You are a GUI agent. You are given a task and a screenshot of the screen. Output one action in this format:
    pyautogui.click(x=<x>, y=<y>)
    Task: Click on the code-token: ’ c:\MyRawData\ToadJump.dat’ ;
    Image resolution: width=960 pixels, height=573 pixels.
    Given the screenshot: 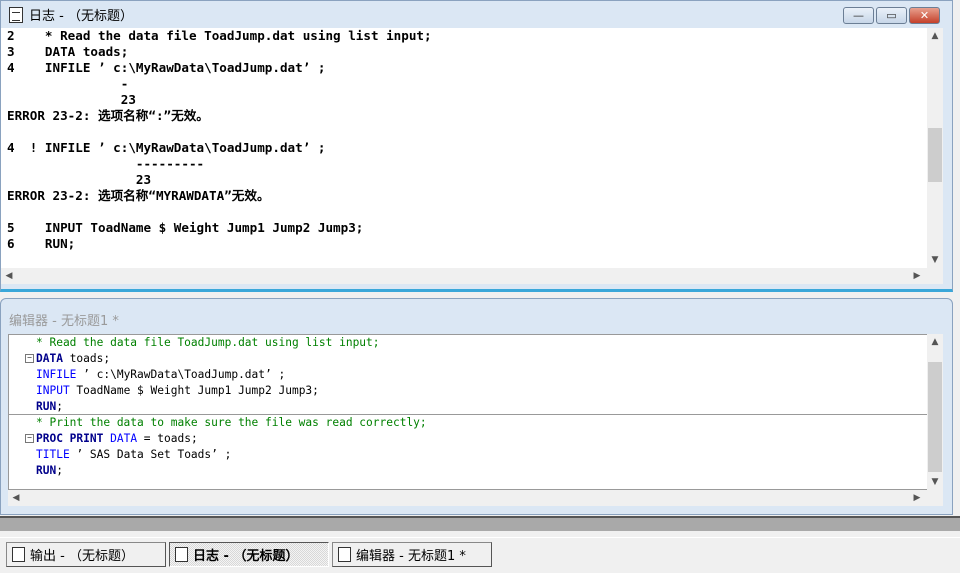 What is the action you would take?
    pyautogui.click(x=181, y=374)
    